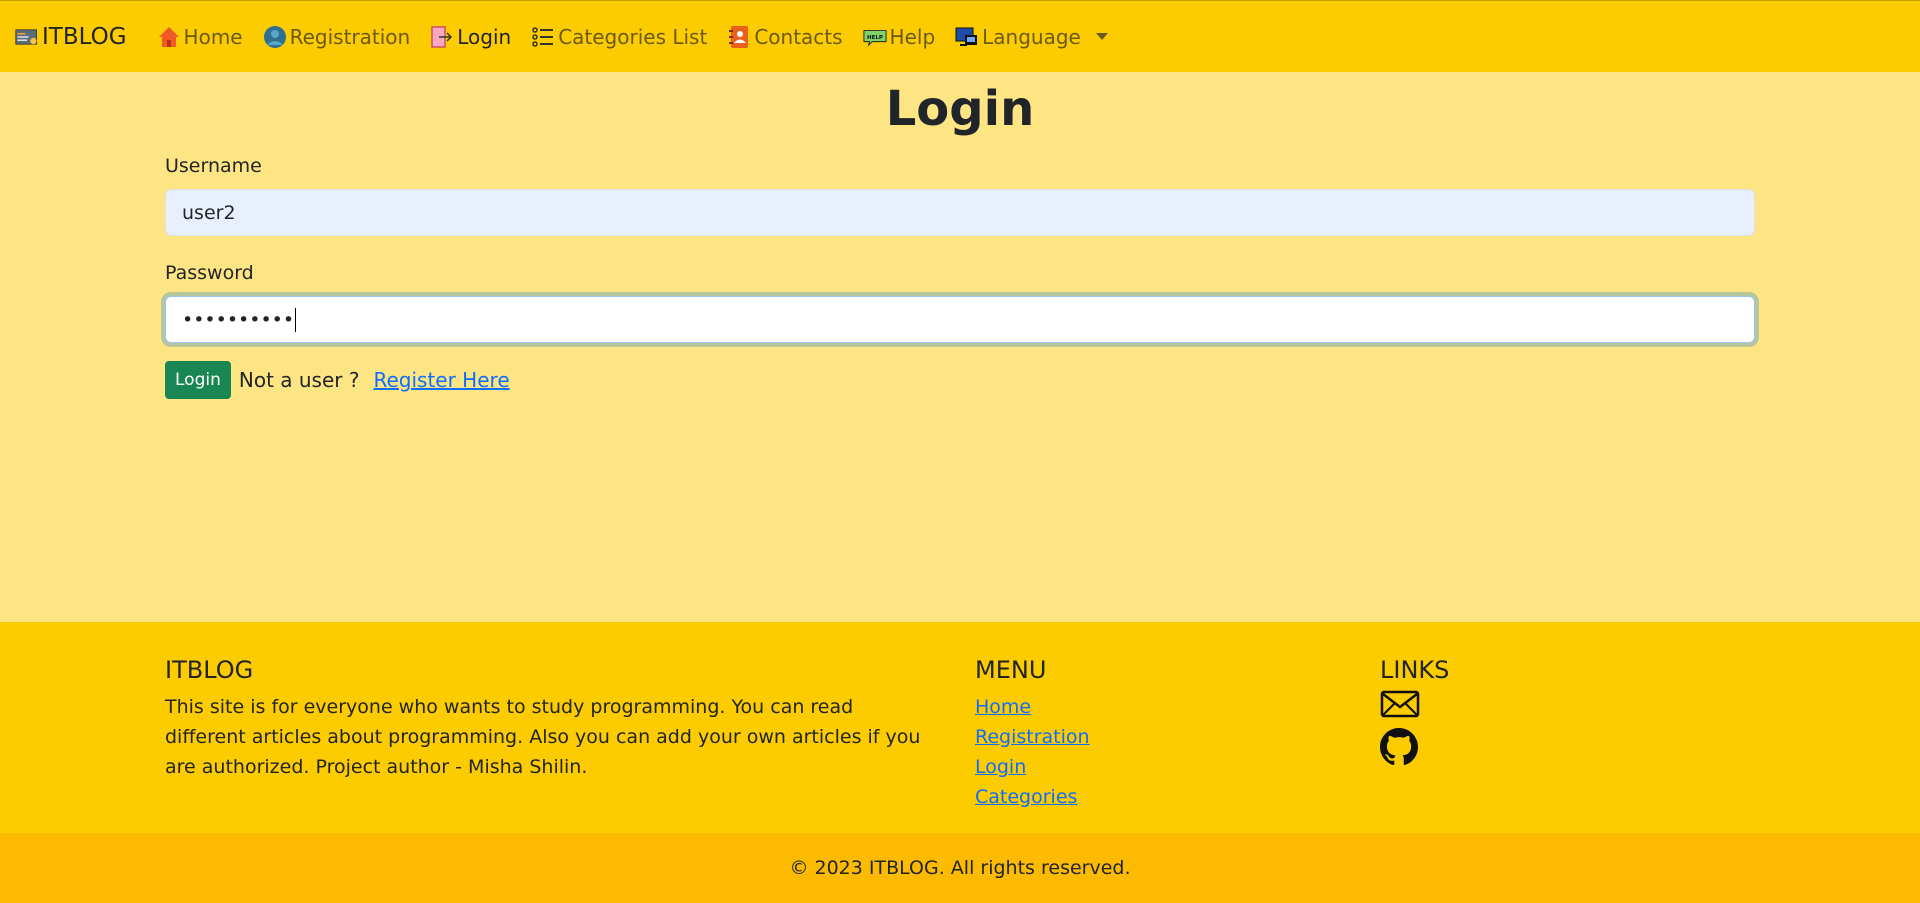  I want to click on username-value: user2, so click(209, 212).